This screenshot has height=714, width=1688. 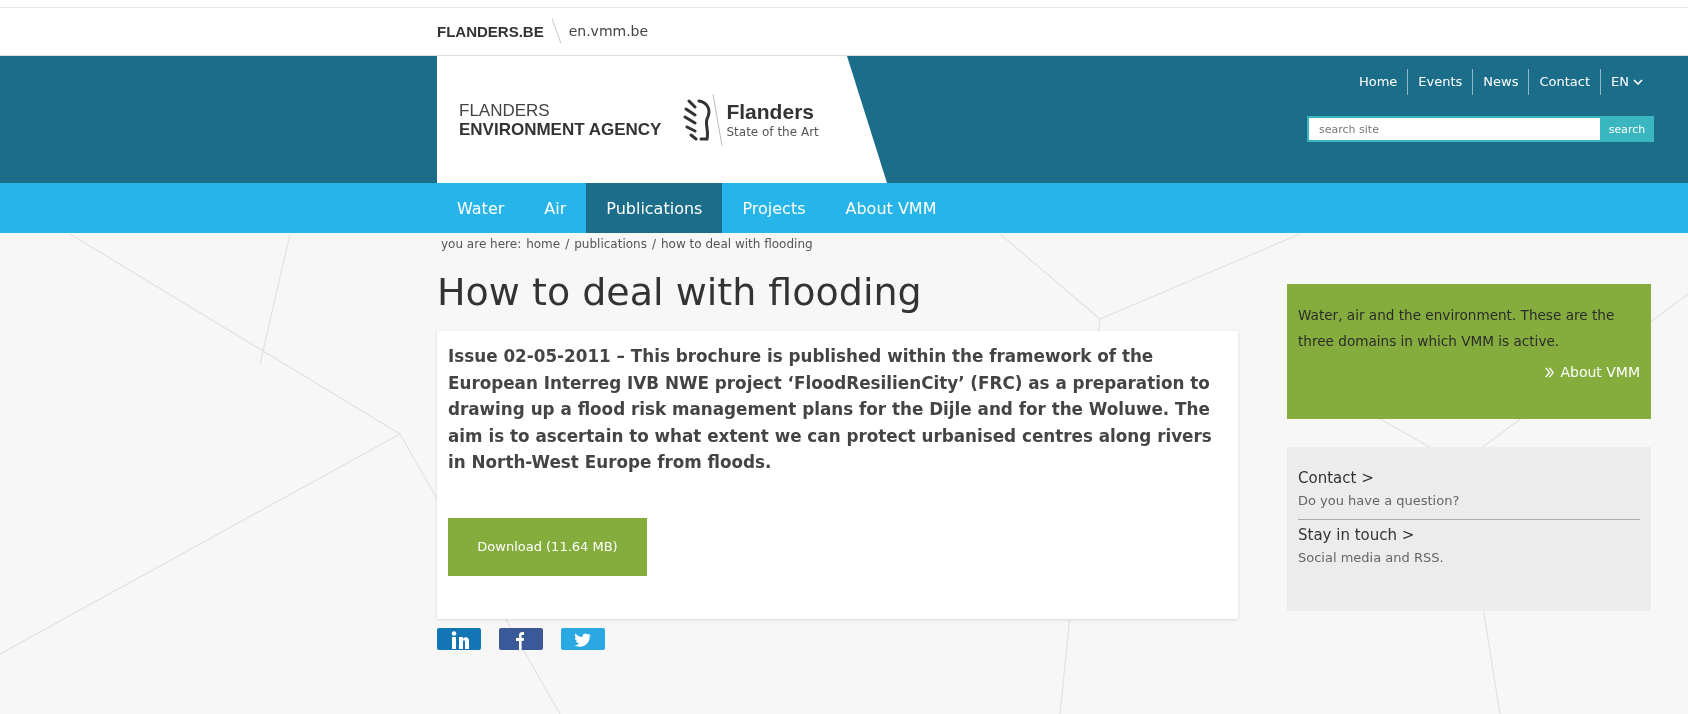 What do you see at coordinates (1378, 81) in the screenshot?
I see `utility-link: Home` at bounding box center [1378, 81].